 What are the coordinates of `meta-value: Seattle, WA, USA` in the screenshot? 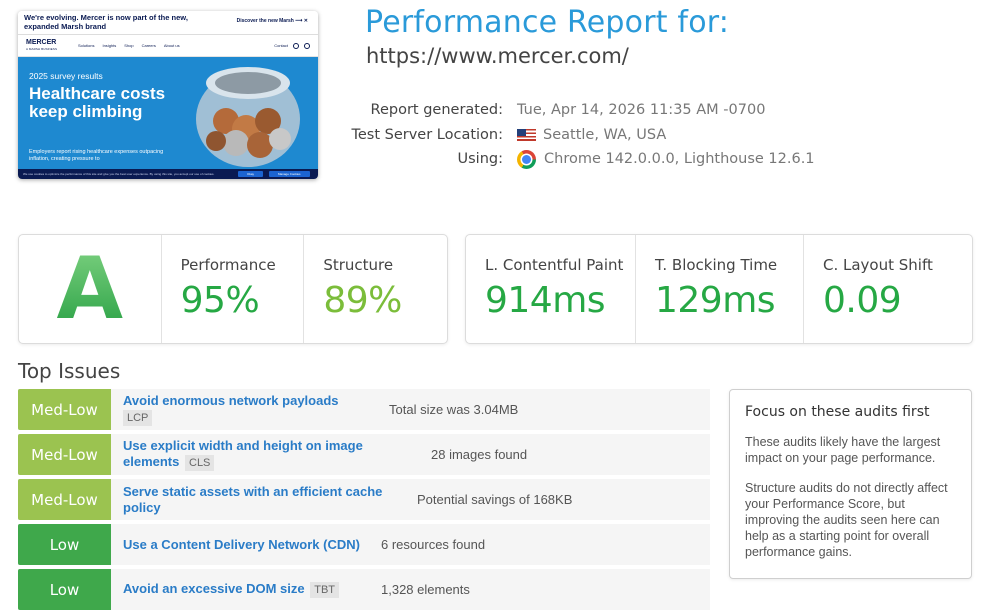 It's located at (591, 135).